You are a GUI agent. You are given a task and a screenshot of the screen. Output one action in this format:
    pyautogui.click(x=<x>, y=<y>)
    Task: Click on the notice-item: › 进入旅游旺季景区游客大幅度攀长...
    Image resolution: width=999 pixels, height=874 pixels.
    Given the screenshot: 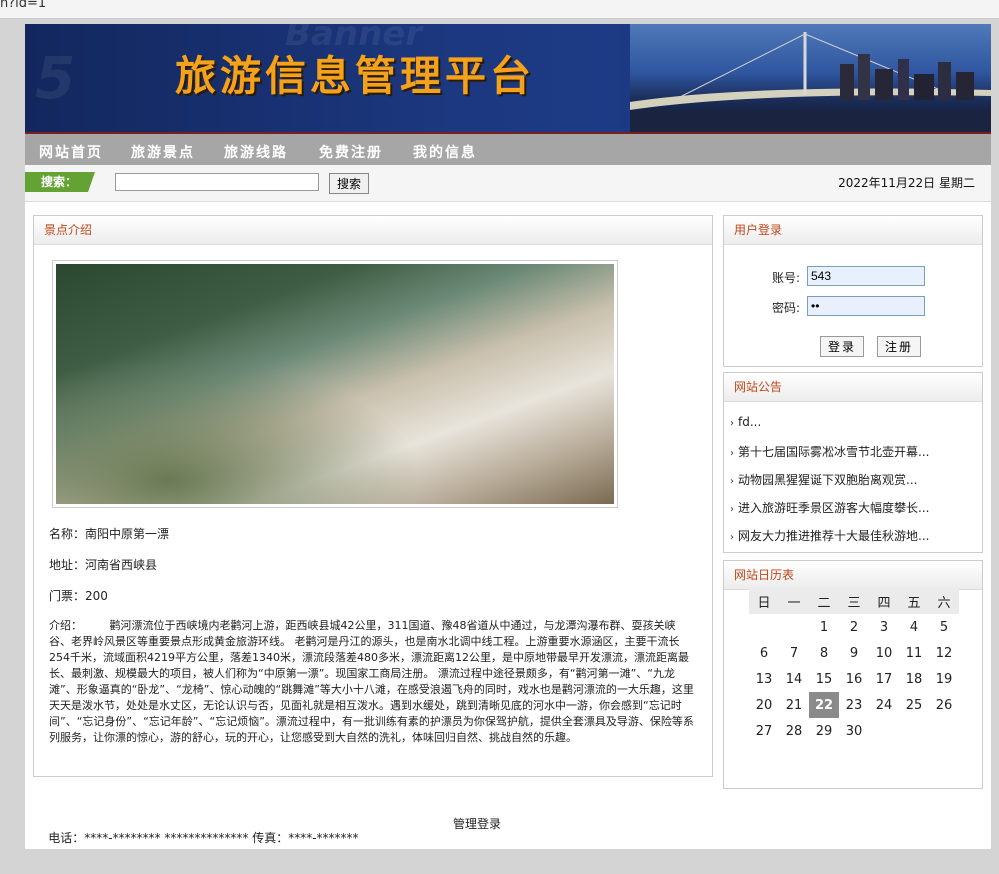 What is the action you would take?
    pyautogui.click(x=829, y=507)
    